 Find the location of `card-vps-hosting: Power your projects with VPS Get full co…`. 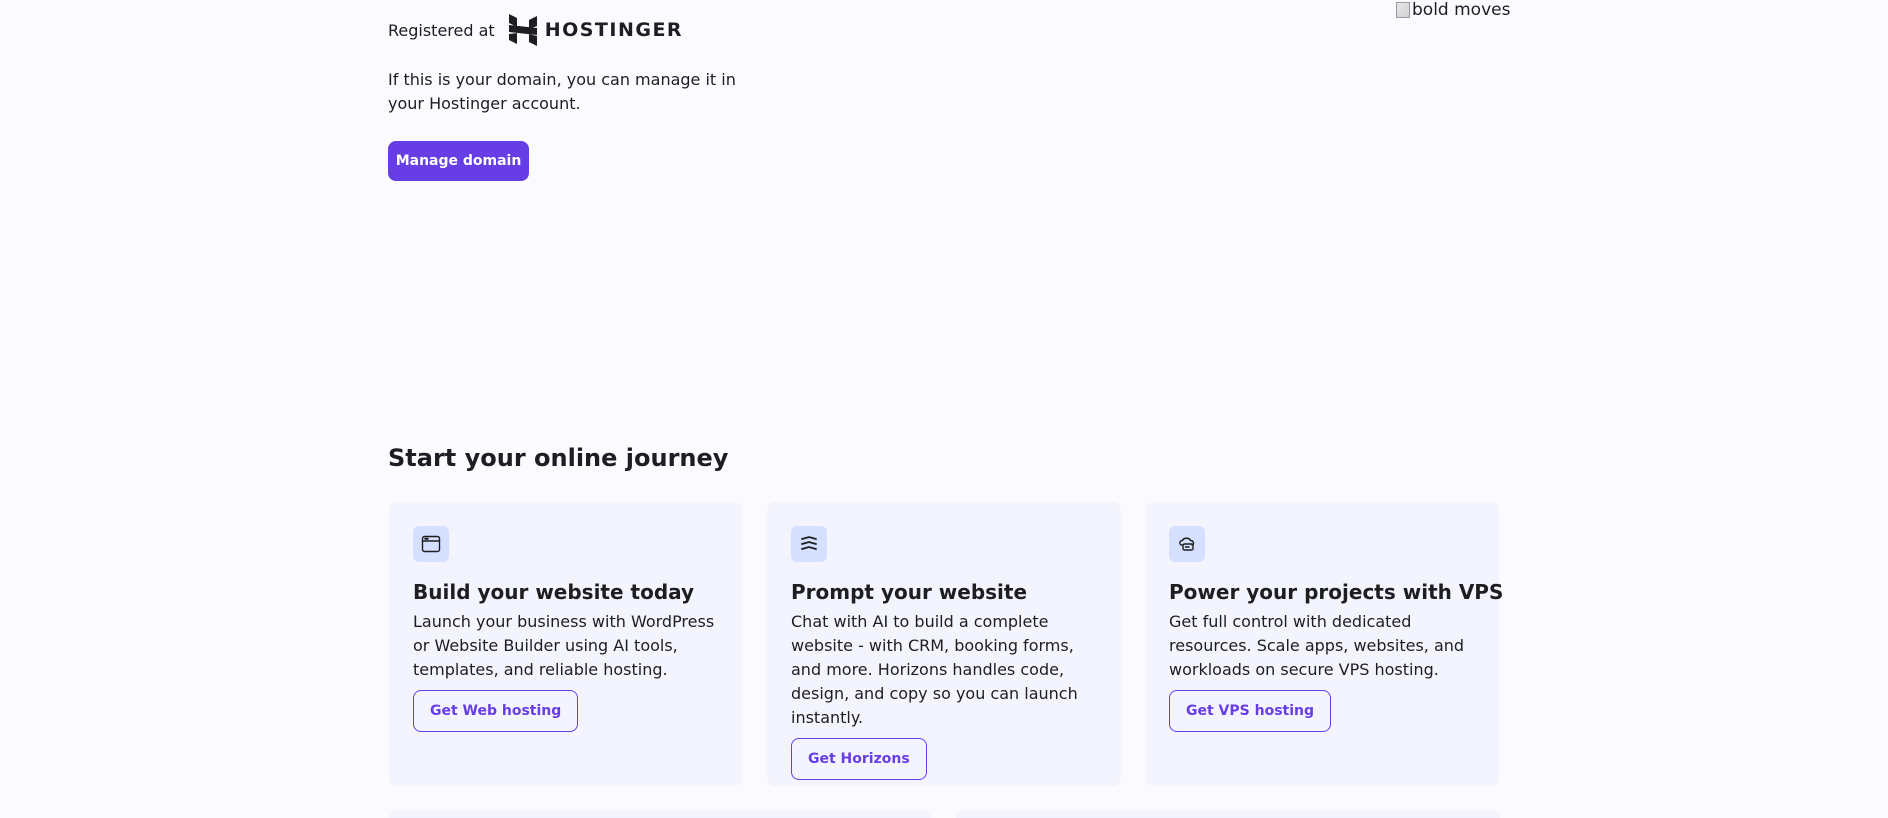

card-vps-hosting: Power your projects with VPS Get full co… is located at coordinates (1324, 644).